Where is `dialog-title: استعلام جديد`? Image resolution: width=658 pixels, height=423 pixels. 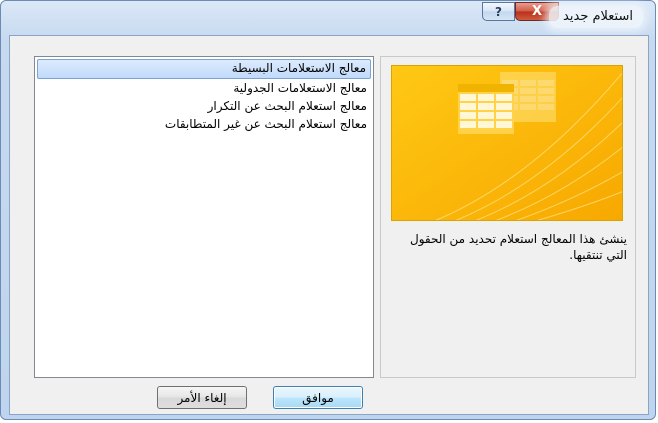
dialog-title: استعلام جديد is located at coordinates (596, 17).